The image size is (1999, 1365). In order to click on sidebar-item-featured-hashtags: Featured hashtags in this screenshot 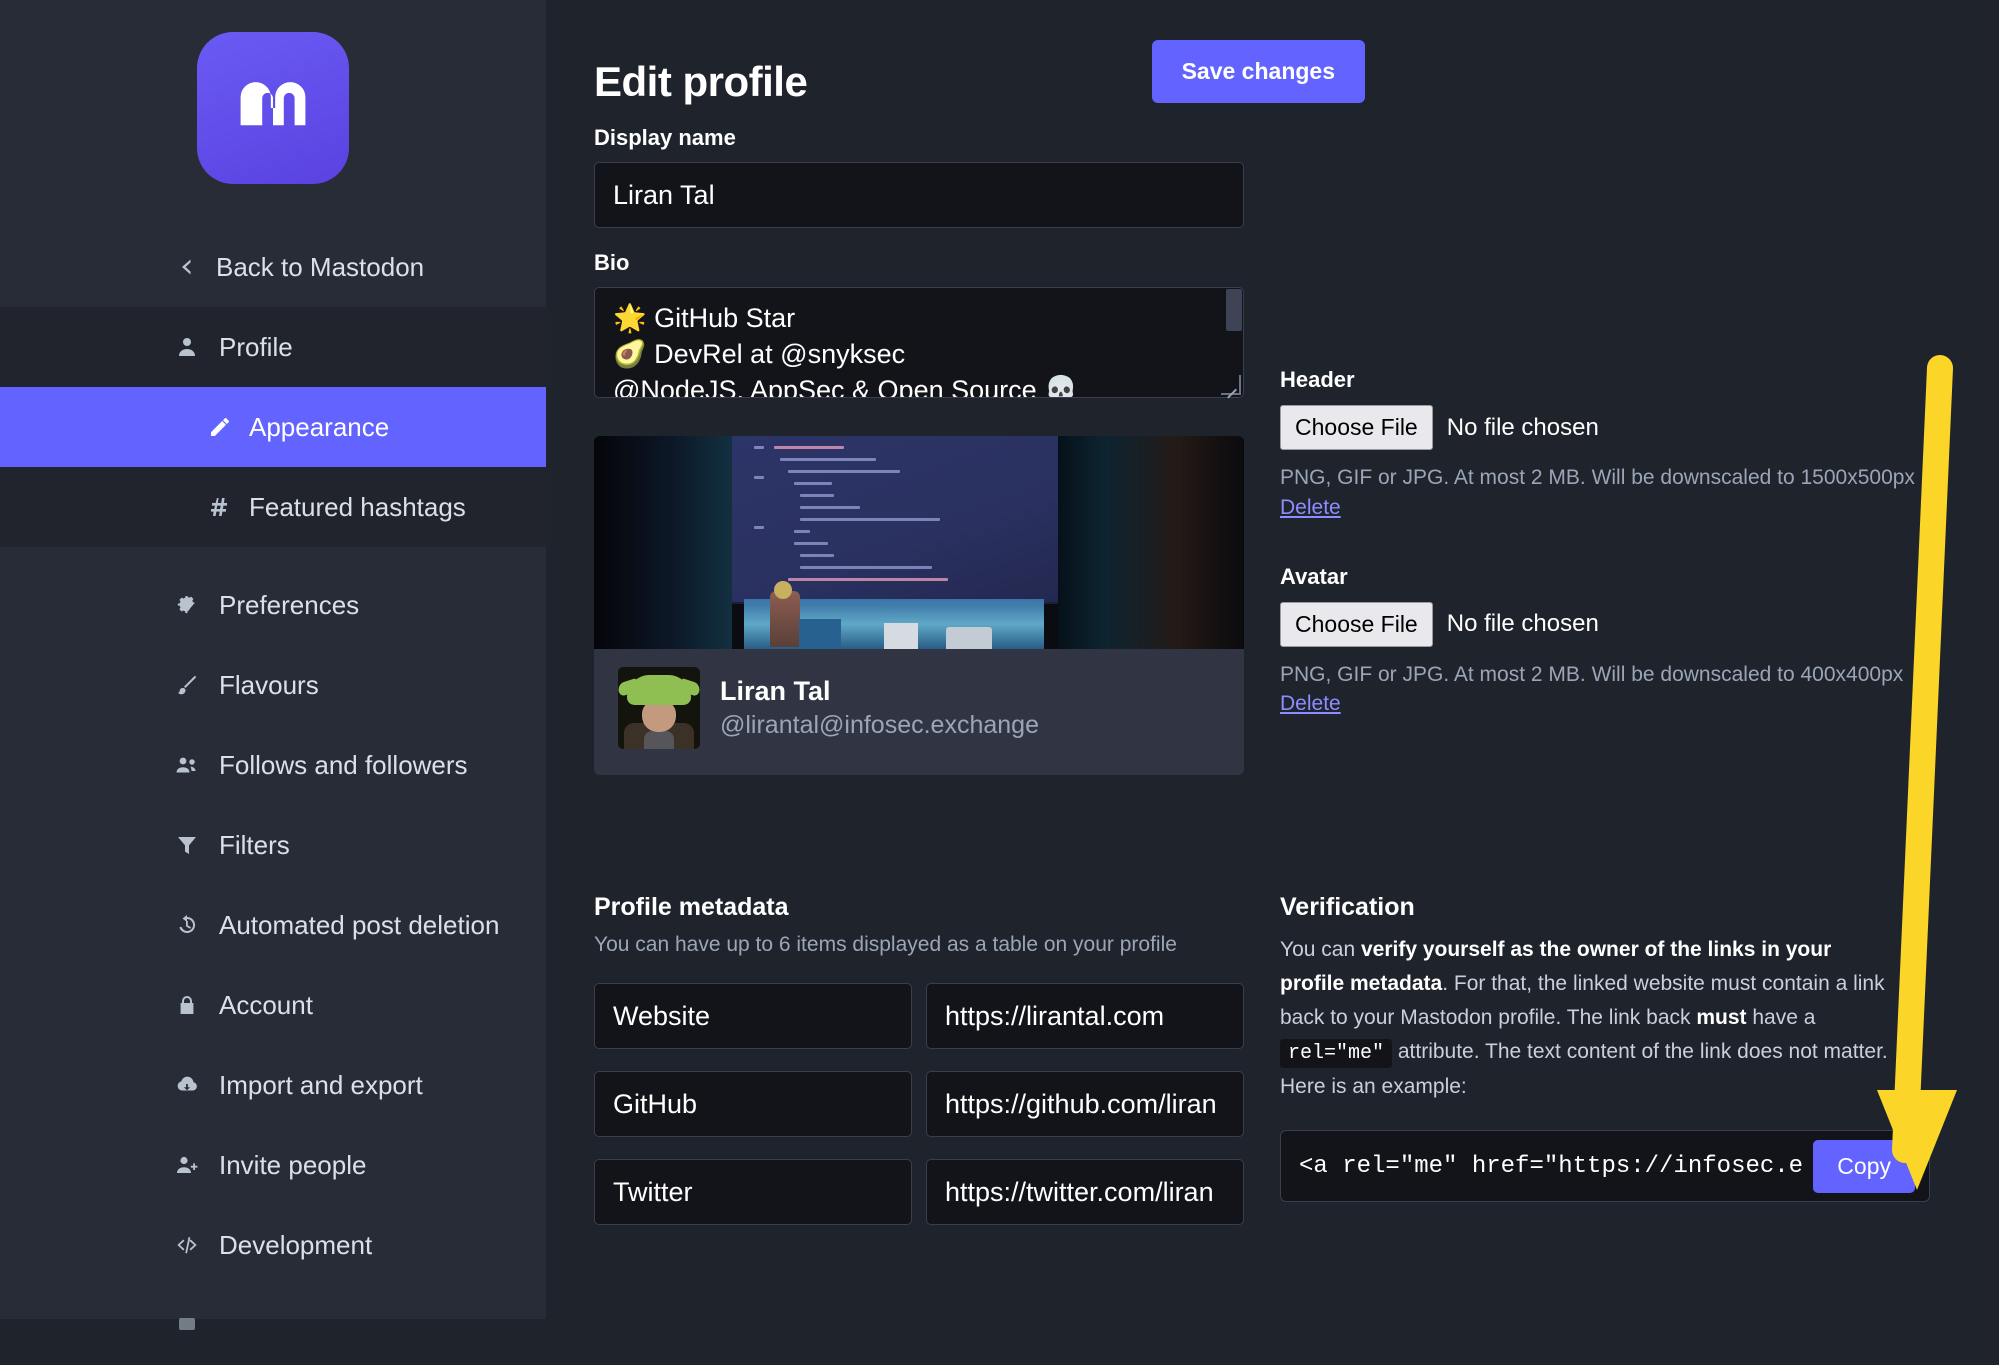, I will do `click(273, 507)`.